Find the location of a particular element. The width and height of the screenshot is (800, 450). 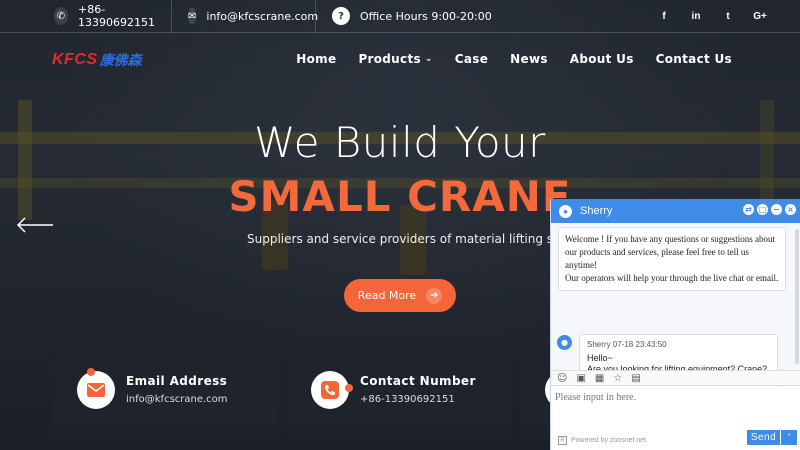

site-logo: KFCS 康佛森 is located at coordinates (97, 60).